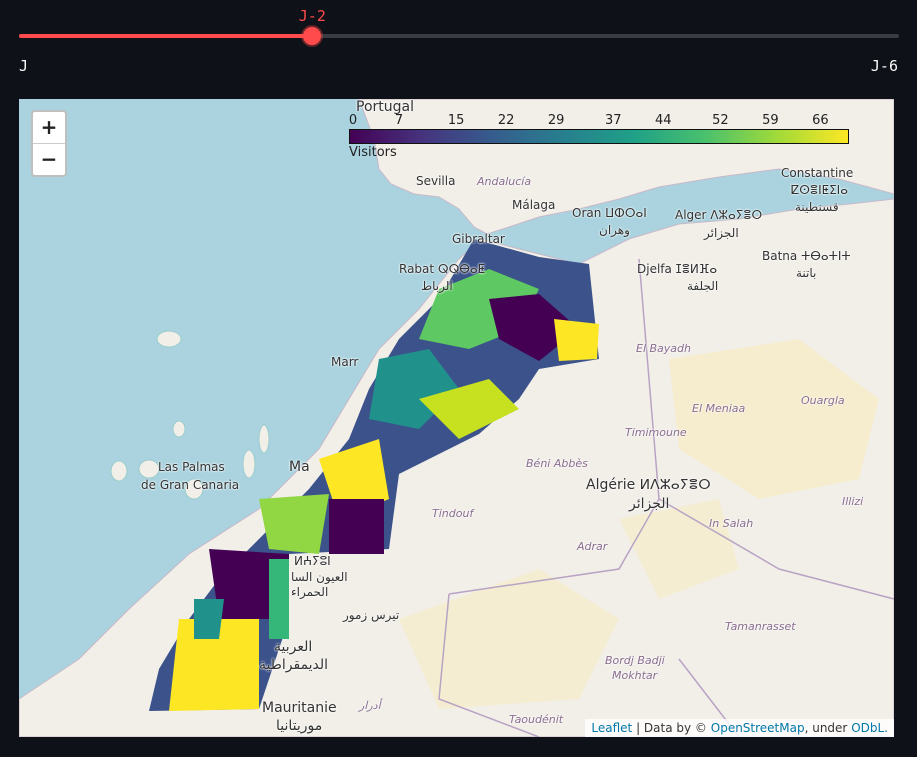 The image size is (917, 757). Describe the element at coordinates (635, 660) in the screenshot. I see `place-bordj: Bordj Badji` at that location.